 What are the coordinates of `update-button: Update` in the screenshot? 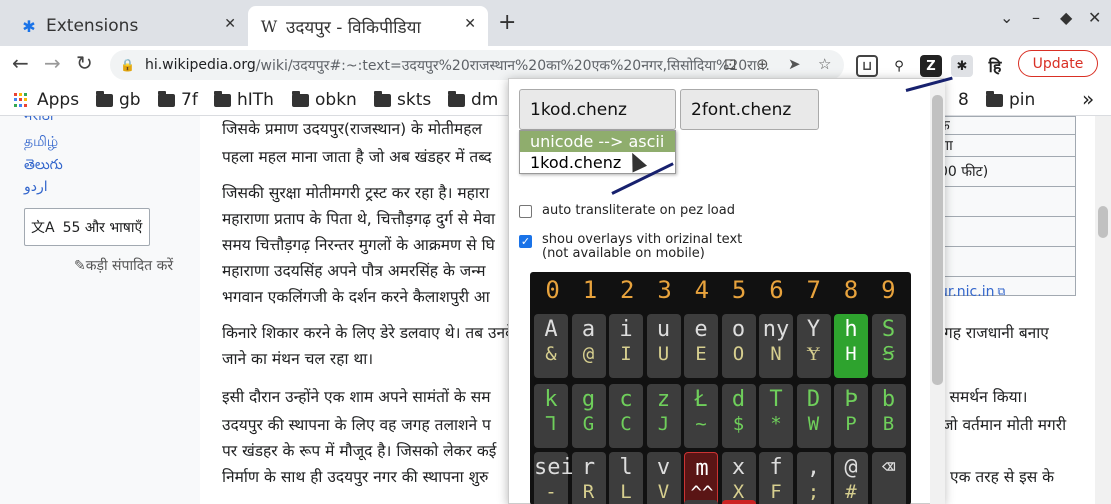 It's located at (1058, 63).